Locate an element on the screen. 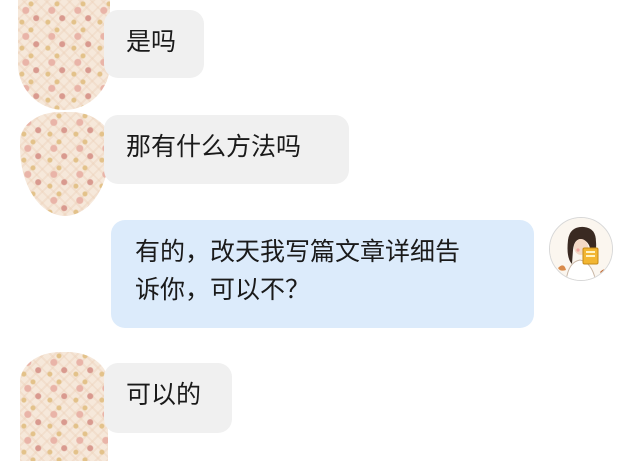 This screenshot has height=461, width=640. self-avatar-icon is located at coordinates (581, 249).